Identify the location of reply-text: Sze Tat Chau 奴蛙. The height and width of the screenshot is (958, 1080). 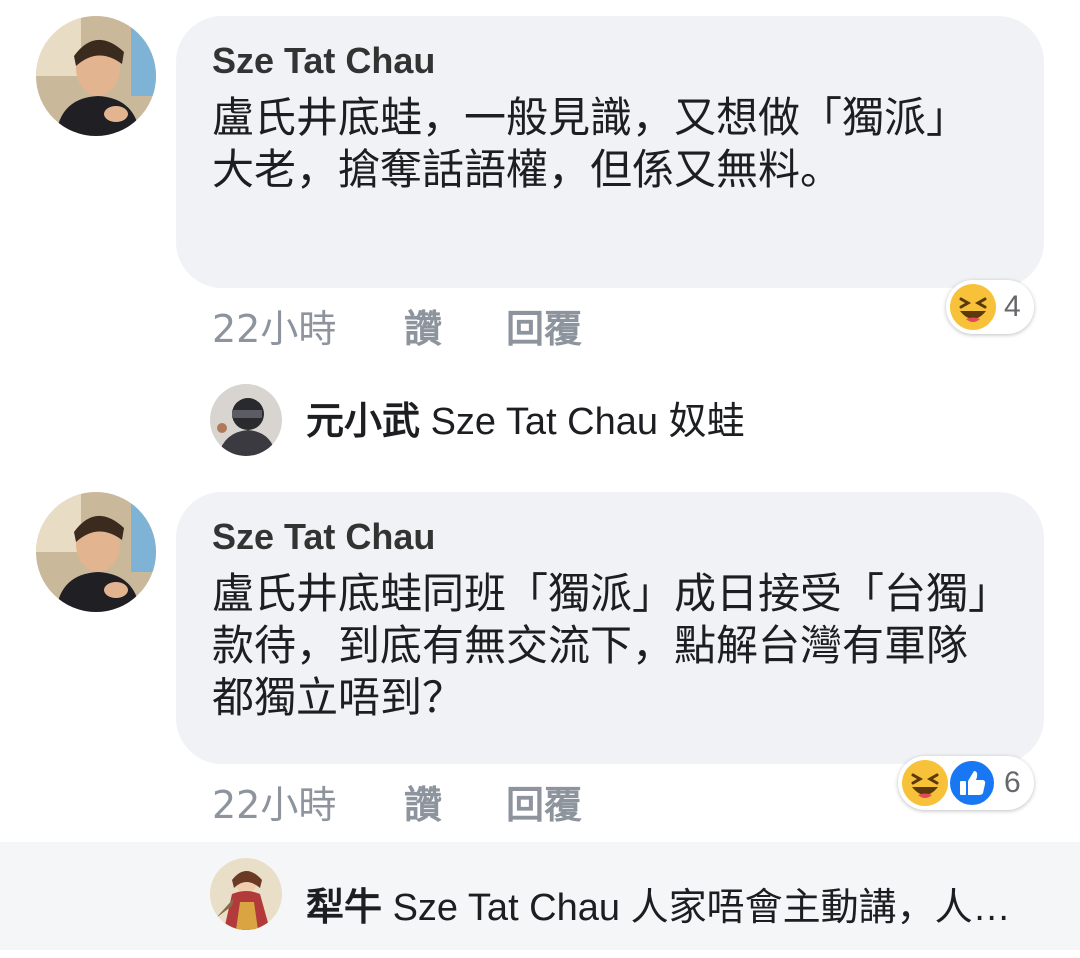
(587, 422).